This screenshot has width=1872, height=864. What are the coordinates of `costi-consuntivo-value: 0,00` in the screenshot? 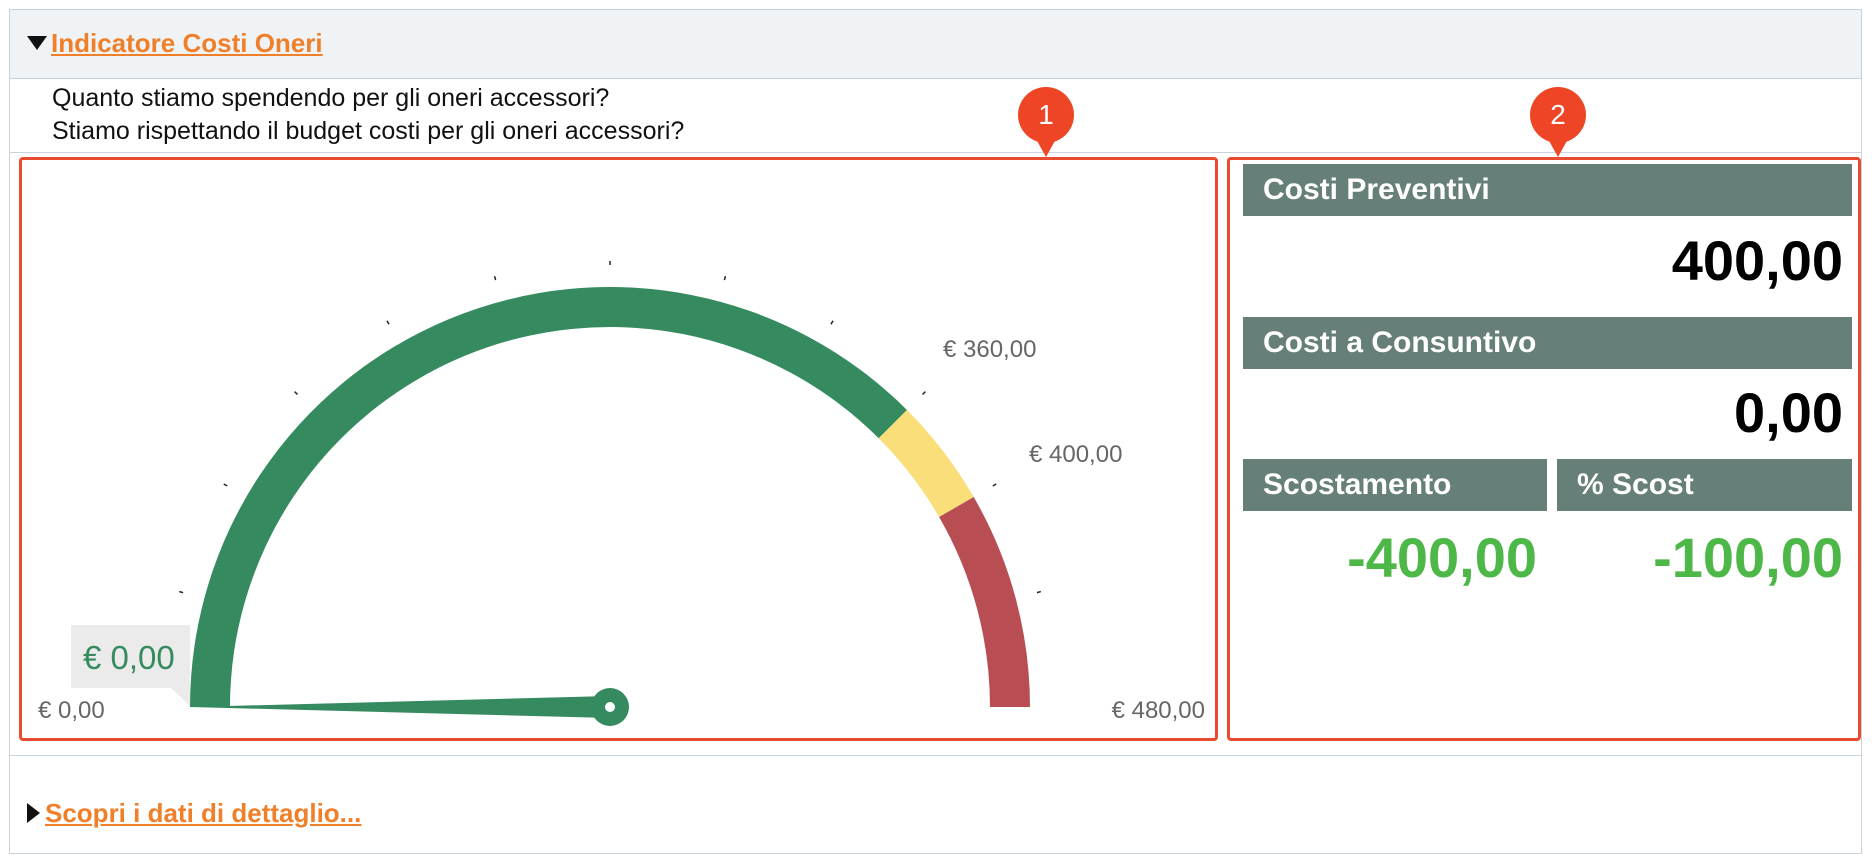 It's located at (1788, 412).